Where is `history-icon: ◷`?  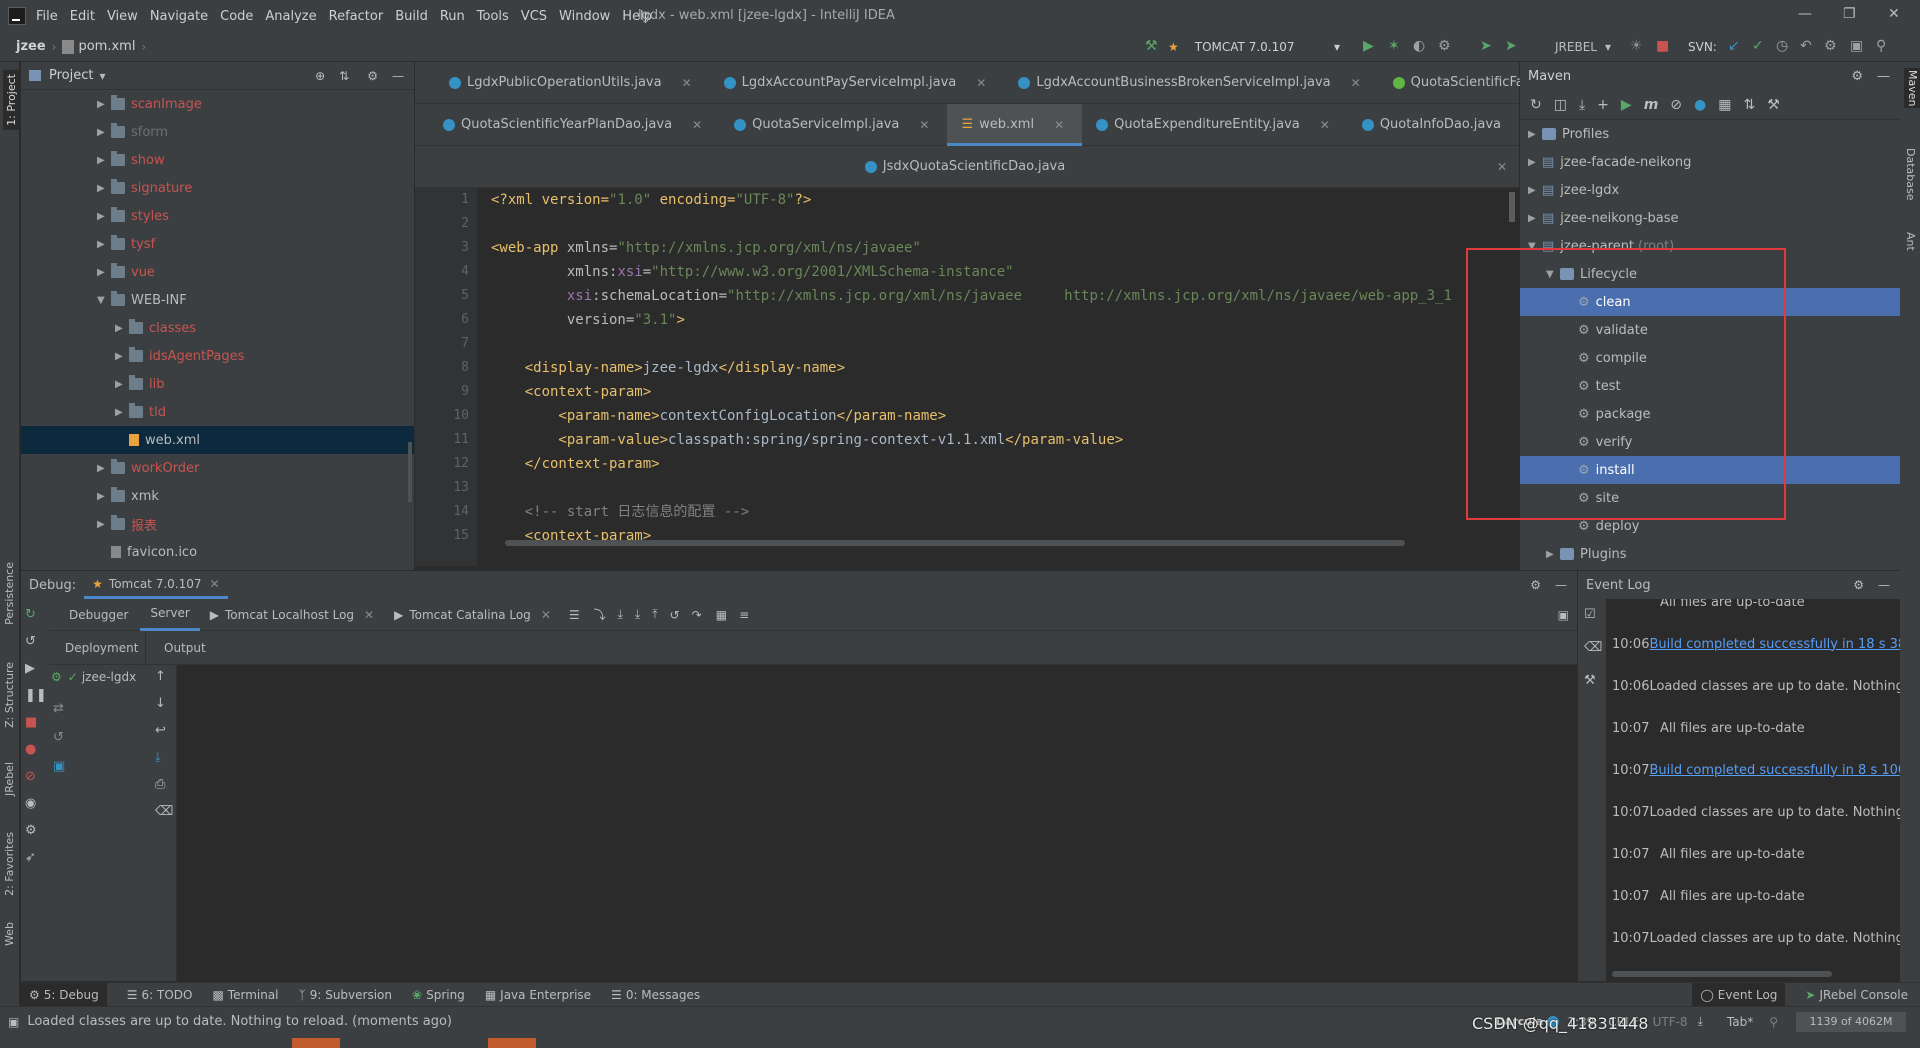 history-icon: ◷ is located at coordinates (1782, 46).